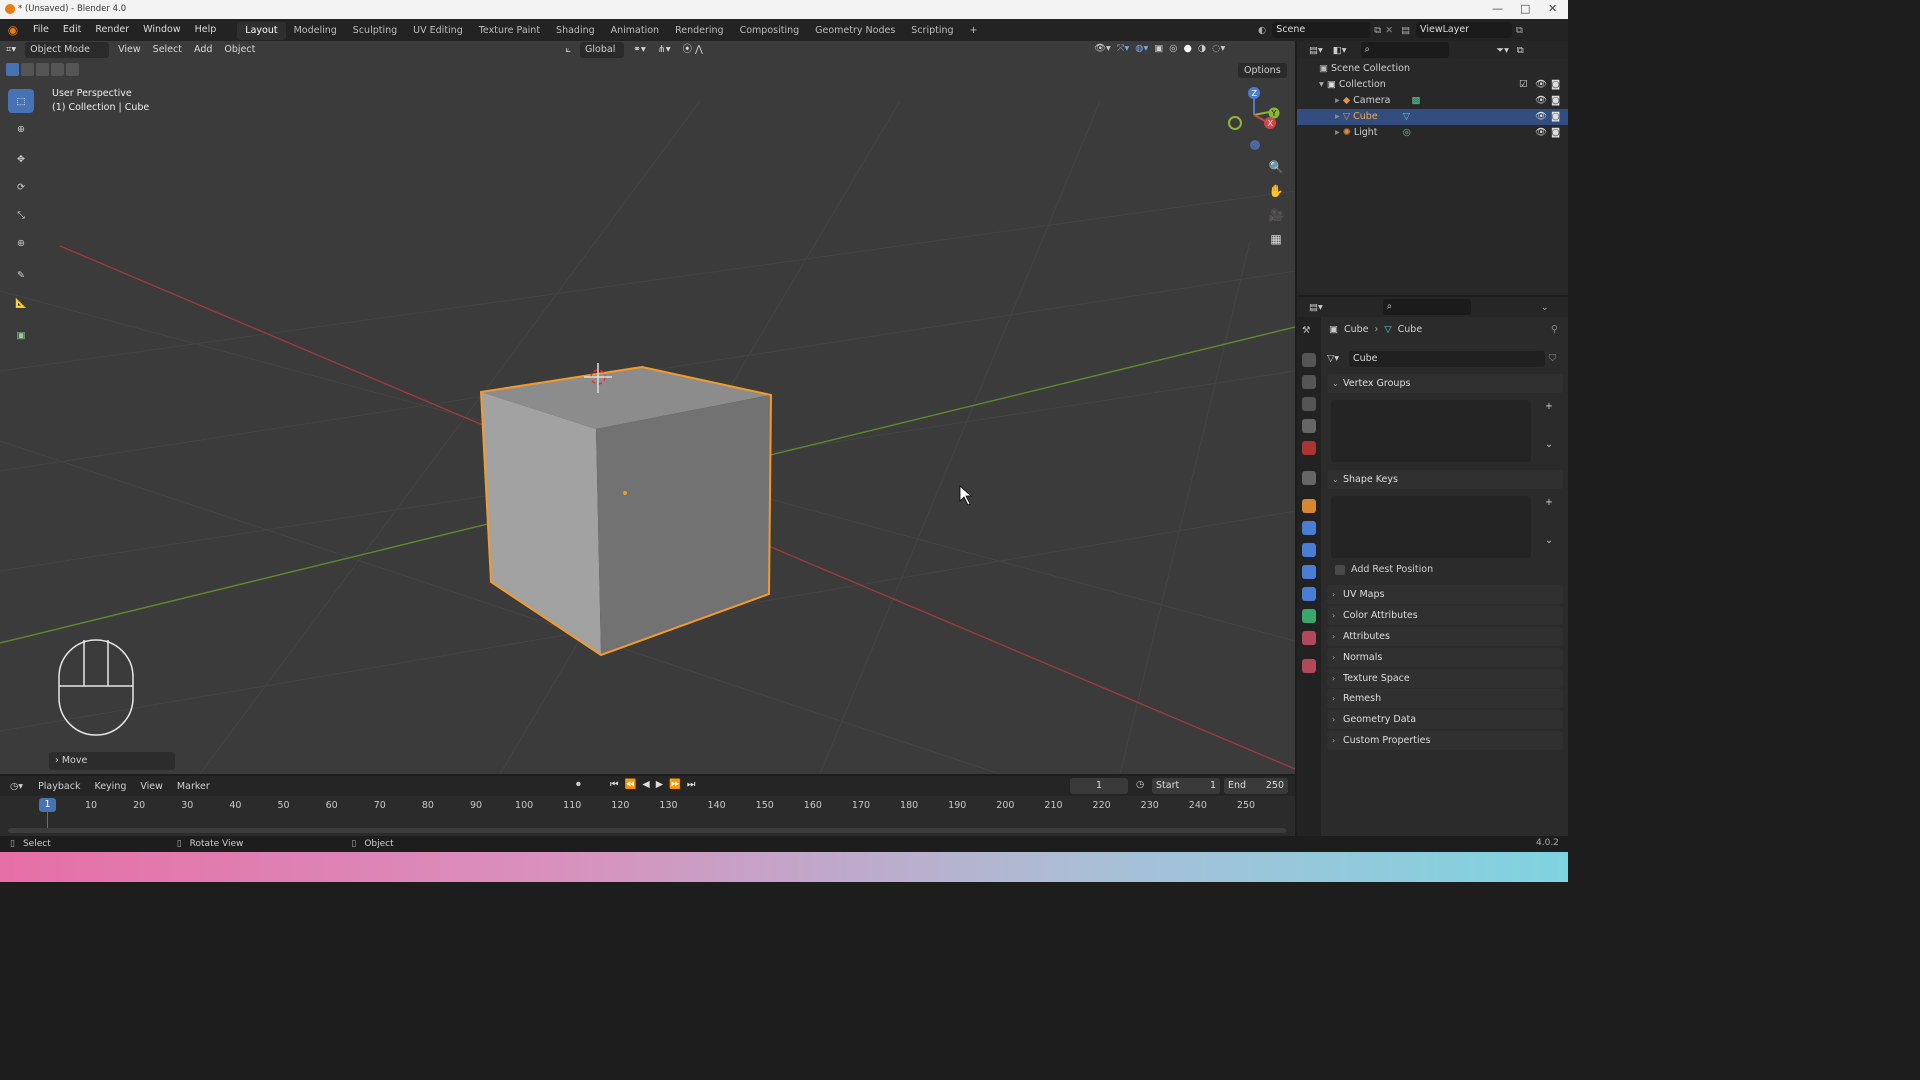  I want to click on new-scene-icon: ⧉, so click(1377, 30).